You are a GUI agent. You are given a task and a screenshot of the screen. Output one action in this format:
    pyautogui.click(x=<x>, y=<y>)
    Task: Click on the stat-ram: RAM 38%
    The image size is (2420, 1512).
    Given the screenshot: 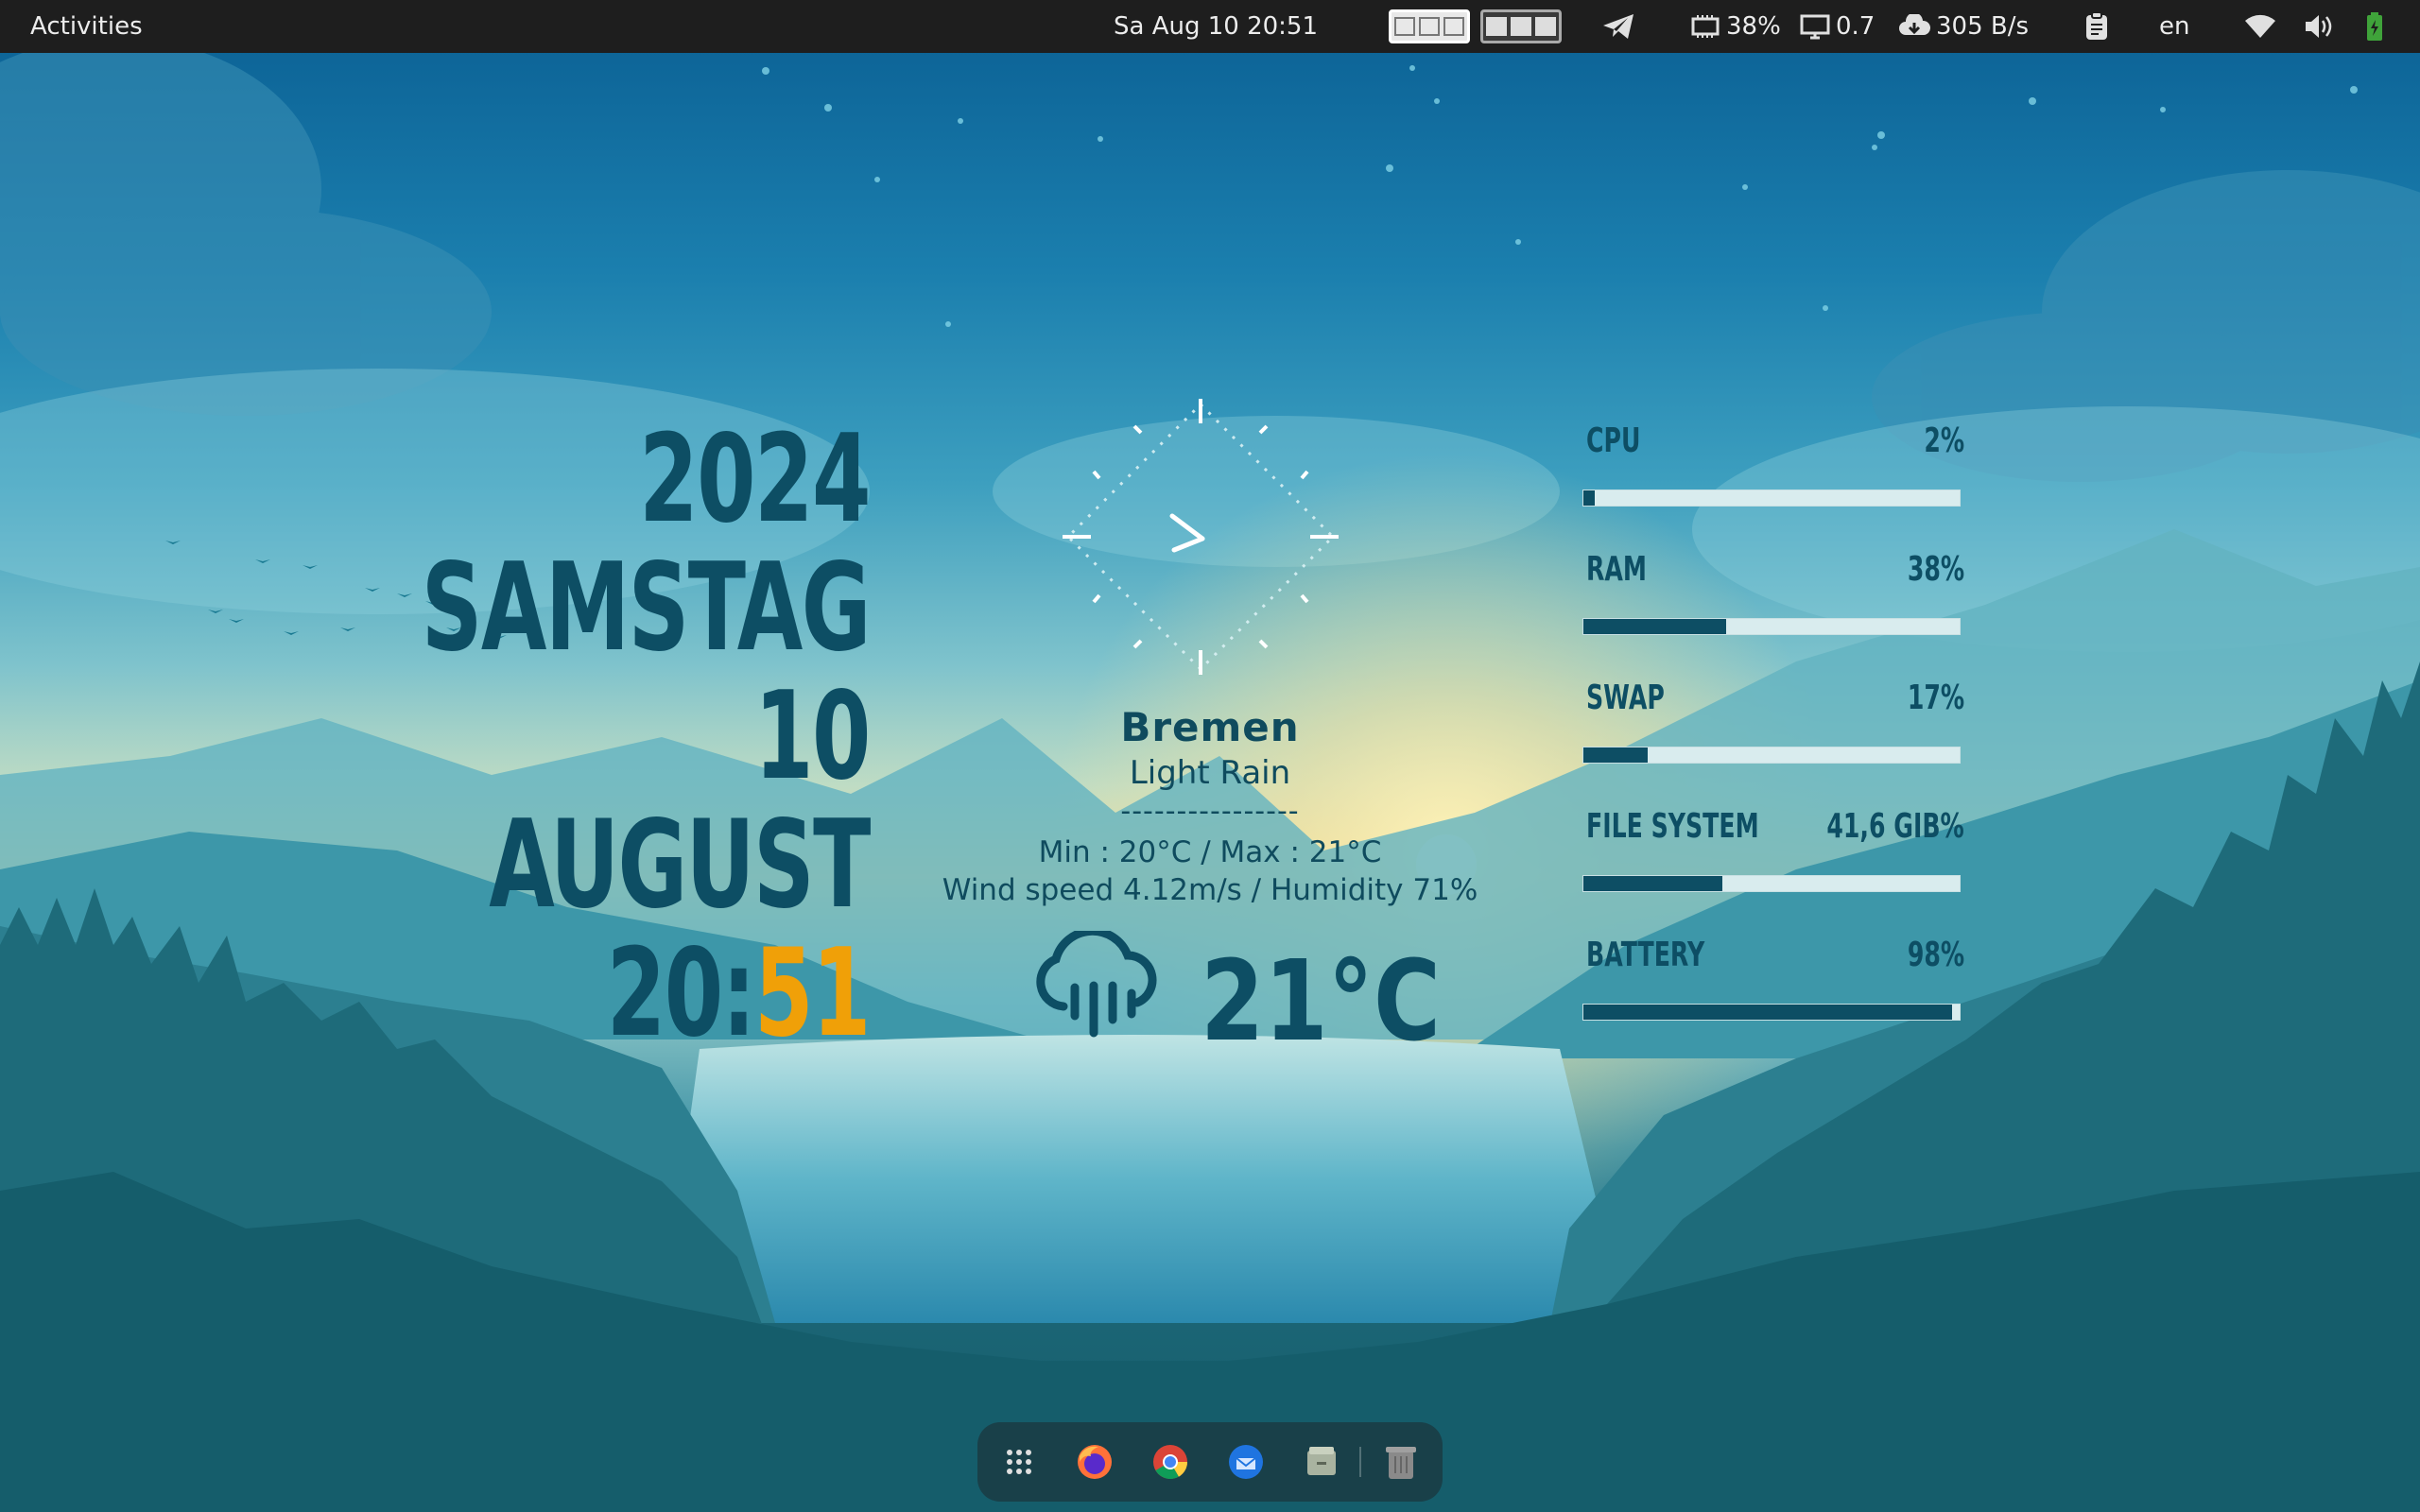 What is the action you would take?
    pyautogui.click(x=1773, y=608)
    